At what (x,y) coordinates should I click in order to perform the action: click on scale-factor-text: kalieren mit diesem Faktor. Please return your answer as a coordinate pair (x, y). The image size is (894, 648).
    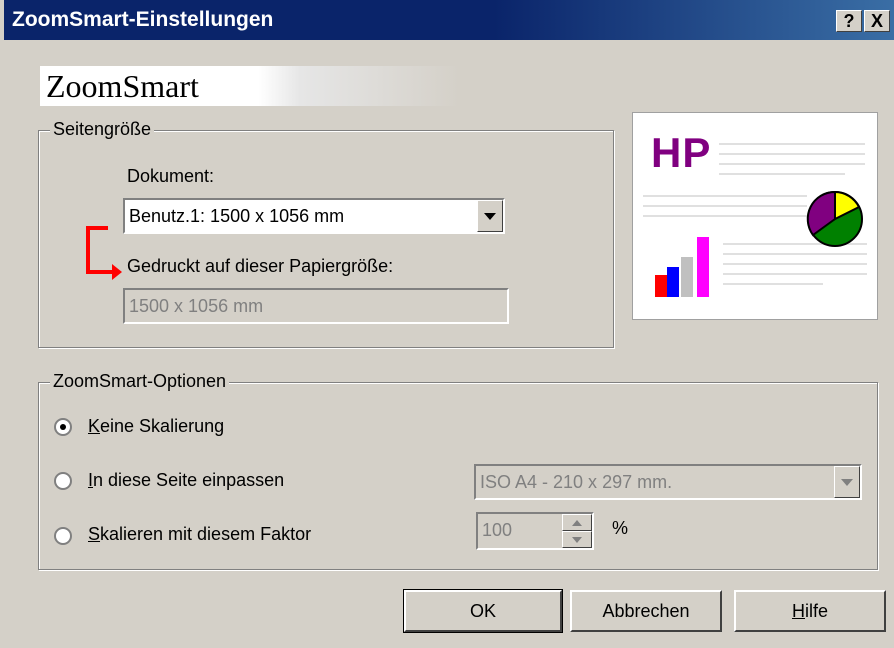
    Looking at the image, I should click on (206, 534).